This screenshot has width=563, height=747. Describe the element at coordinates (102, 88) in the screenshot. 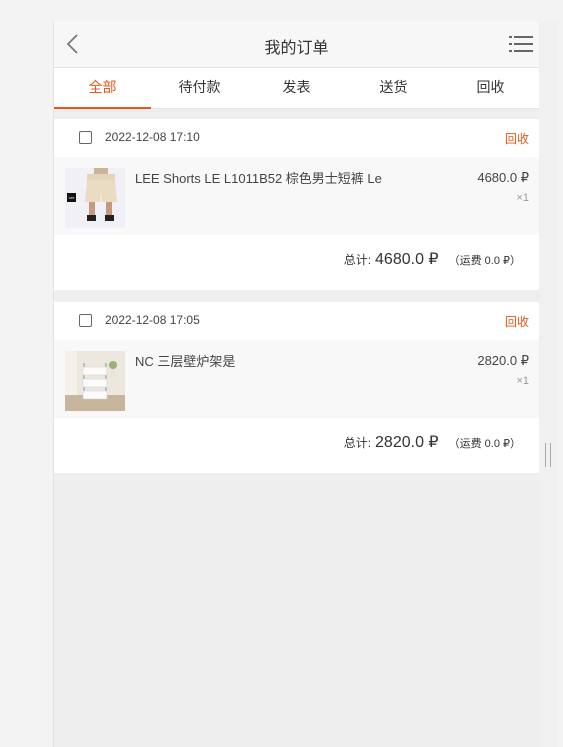

I see `tab-all: 全部` at that location.